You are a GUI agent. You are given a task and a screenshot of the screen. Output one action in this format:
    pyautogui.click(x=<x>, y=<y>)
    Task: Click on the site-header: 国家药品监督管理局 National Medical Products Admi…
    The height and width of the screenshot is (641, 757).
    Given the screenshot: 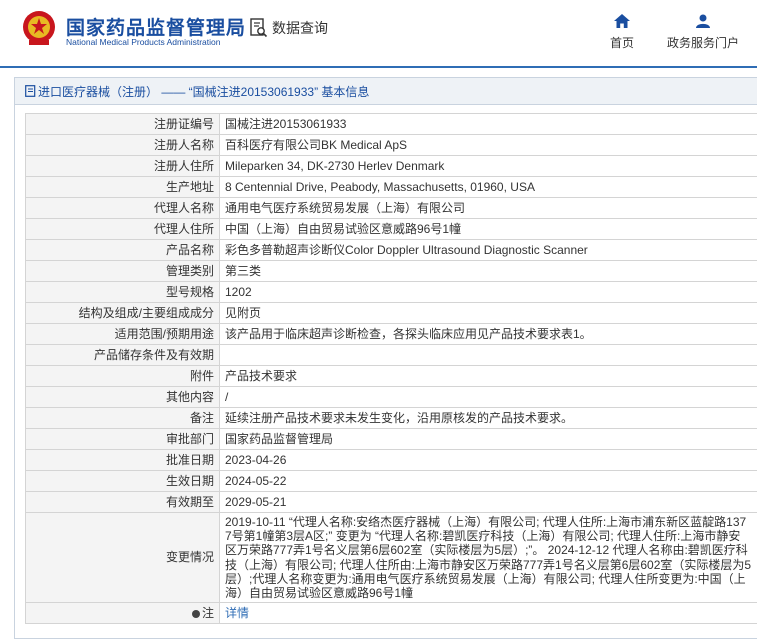 What is the action you would take?
    pyautogui.click(x=378, y=33)
    